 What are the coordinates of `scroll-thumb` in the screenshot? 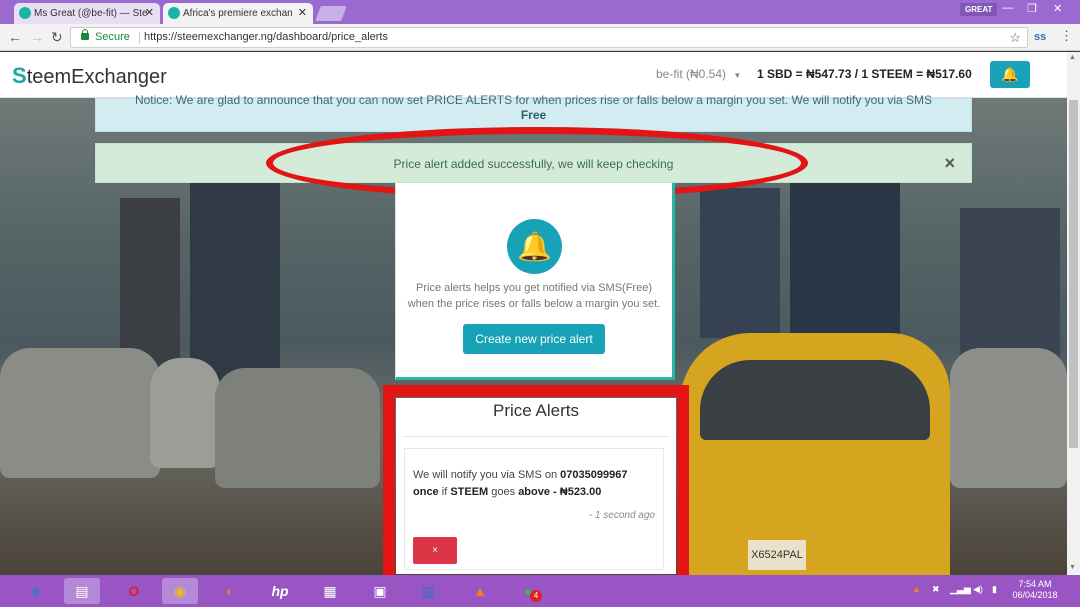 It's located at (1073, 274).